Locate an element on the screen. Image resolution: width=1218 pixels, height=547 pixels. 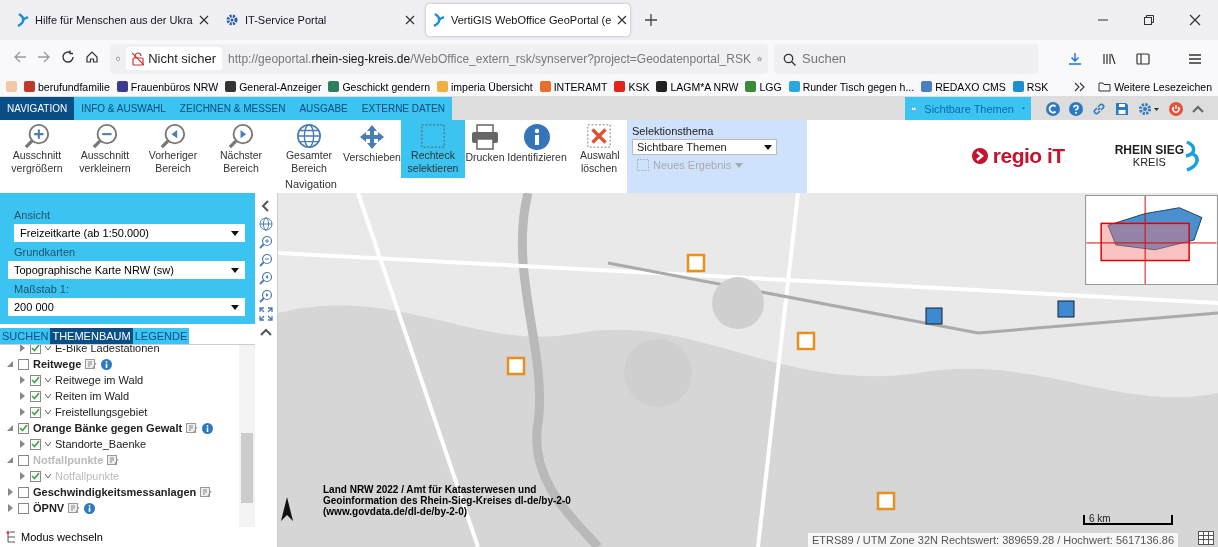
ribbon-tab: AUSGABE is located at coordinates (323, 108).